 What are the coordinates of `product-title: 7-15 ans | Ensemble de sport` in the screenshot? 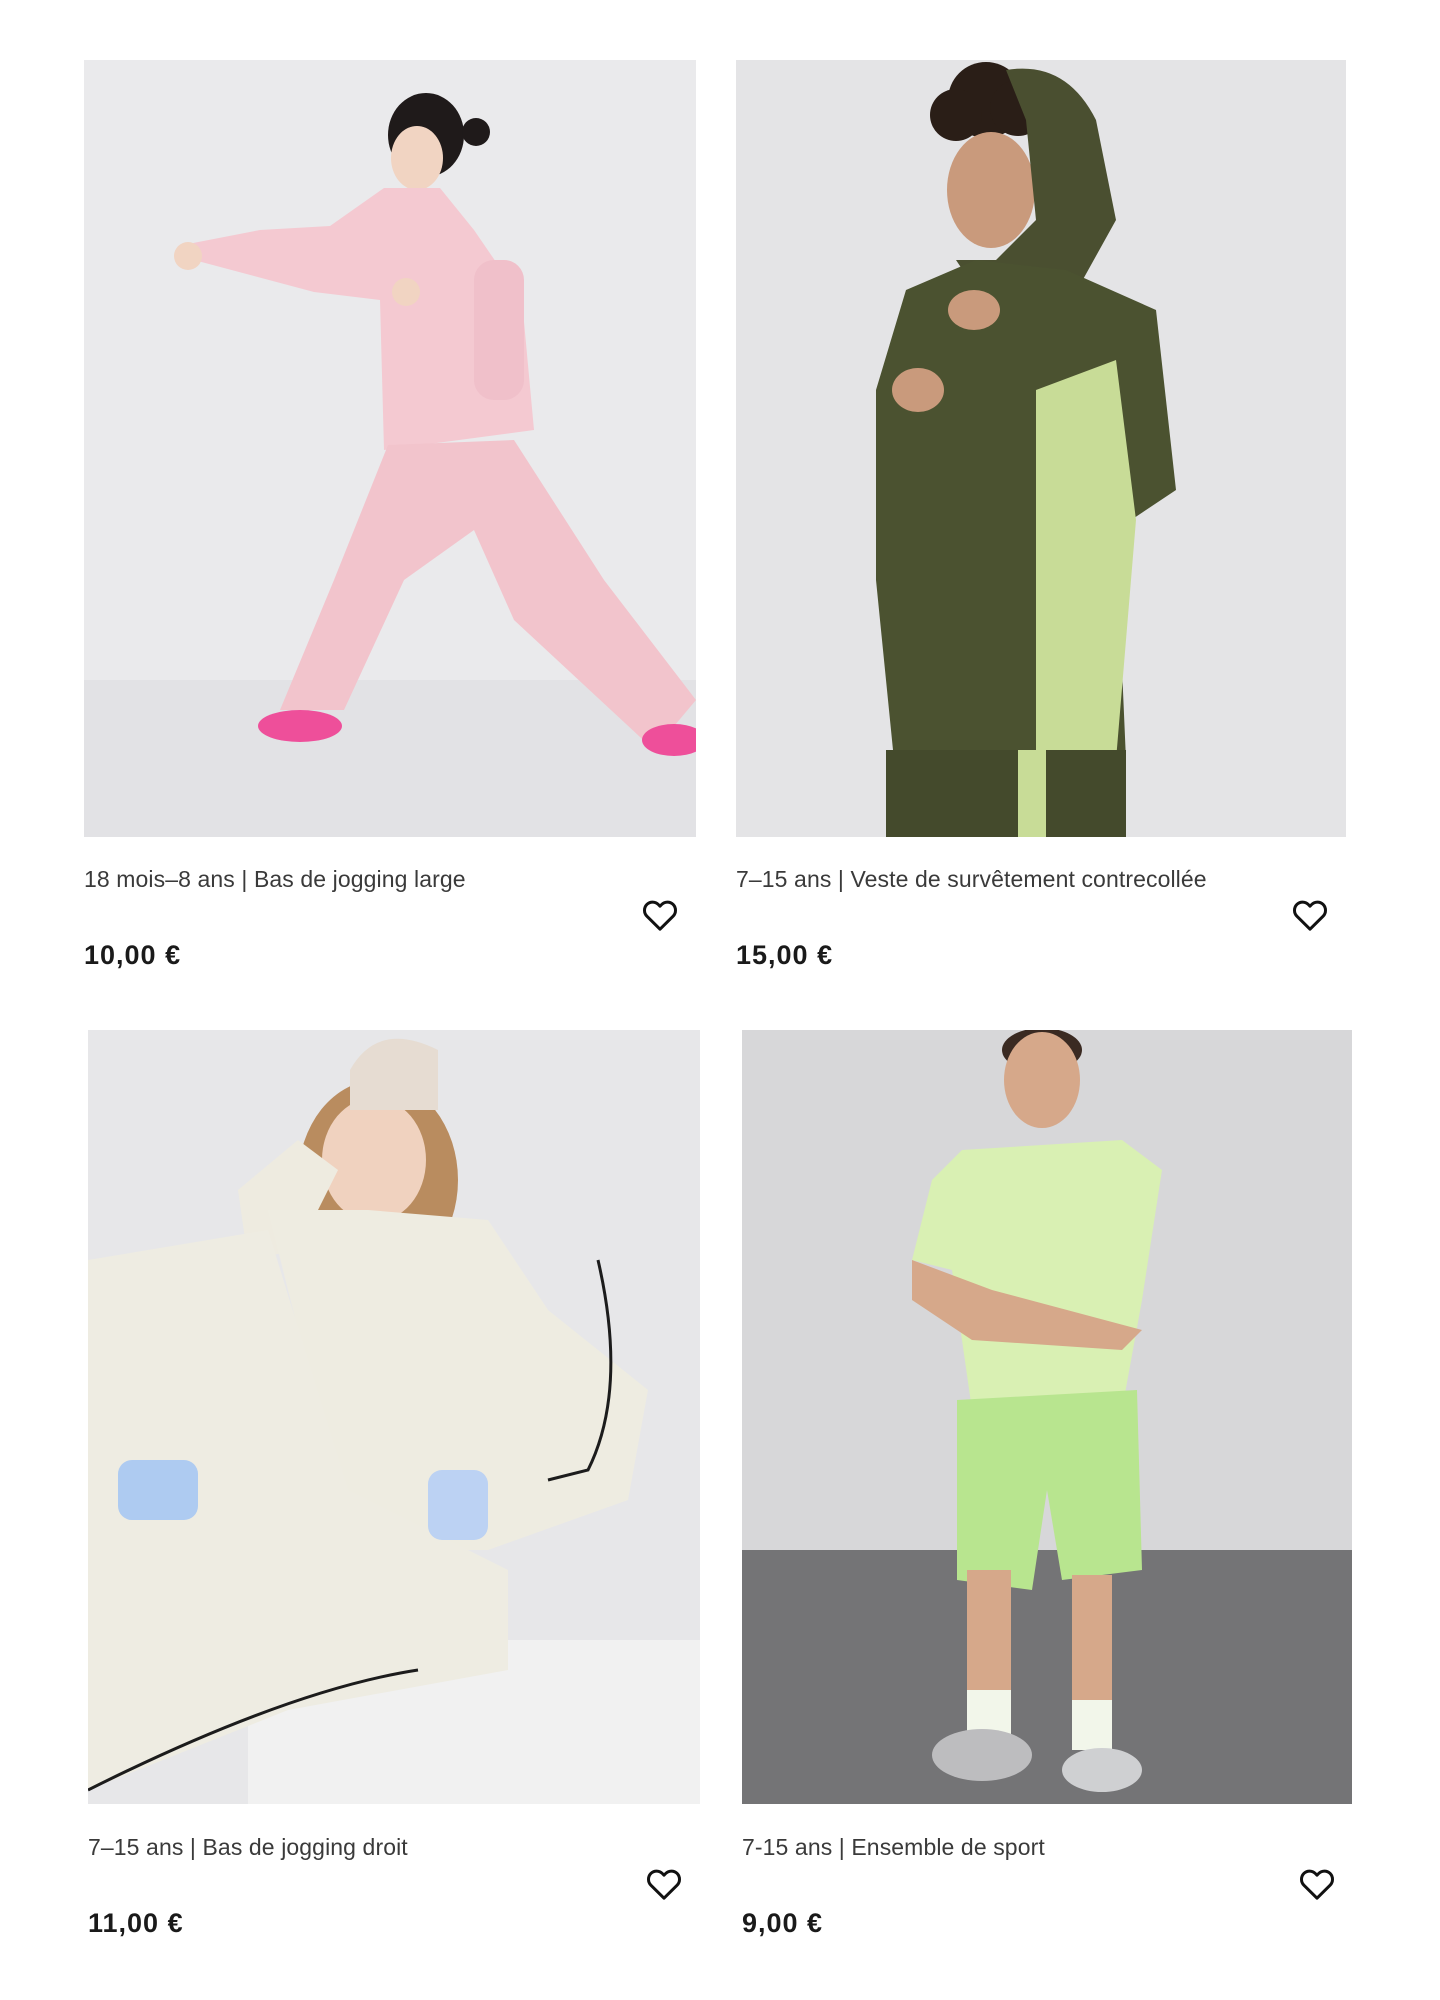 It's located at (893, 1847).